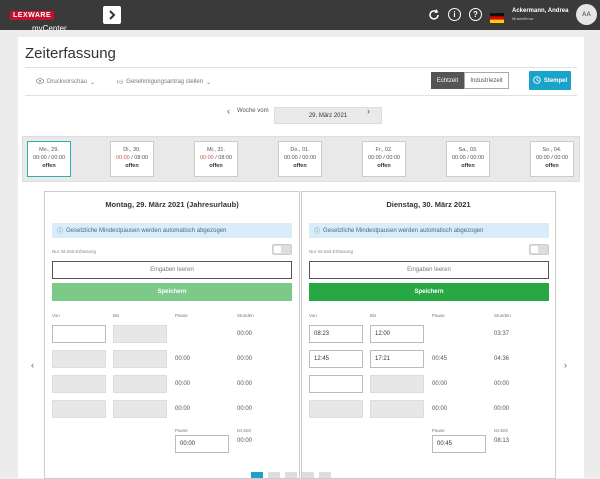 This screenshot has height=479, width=600. What do you see at coordinates (39, 18) in the screenshot?
I see `lexware-logo: LEXWARE myCenter` at bounding box center [39, 18].